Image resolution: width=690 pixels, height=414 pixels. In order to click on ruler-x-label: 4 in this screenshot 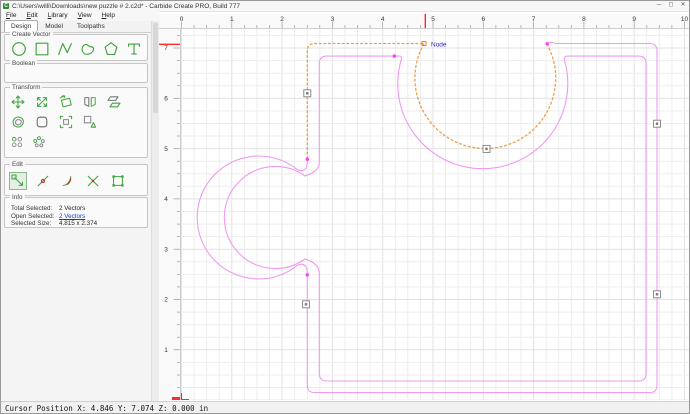, I will do `click(383, 19)`.